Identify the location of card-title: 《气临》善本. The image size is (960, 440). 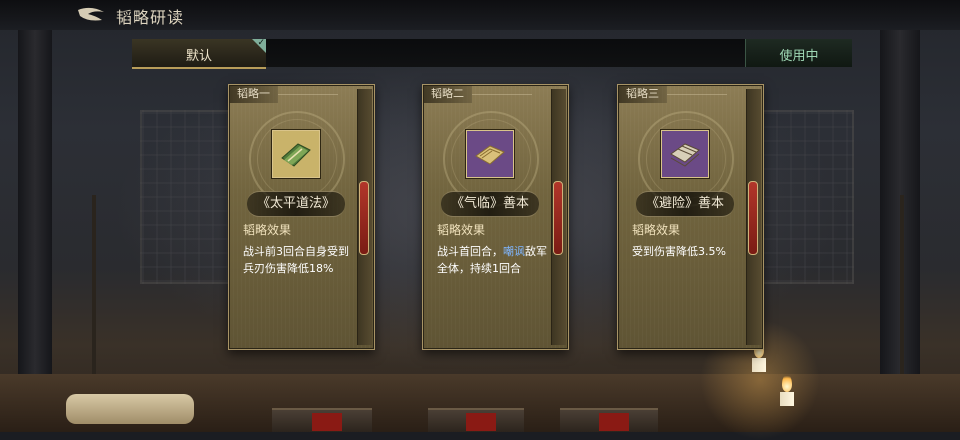
(490, 204).